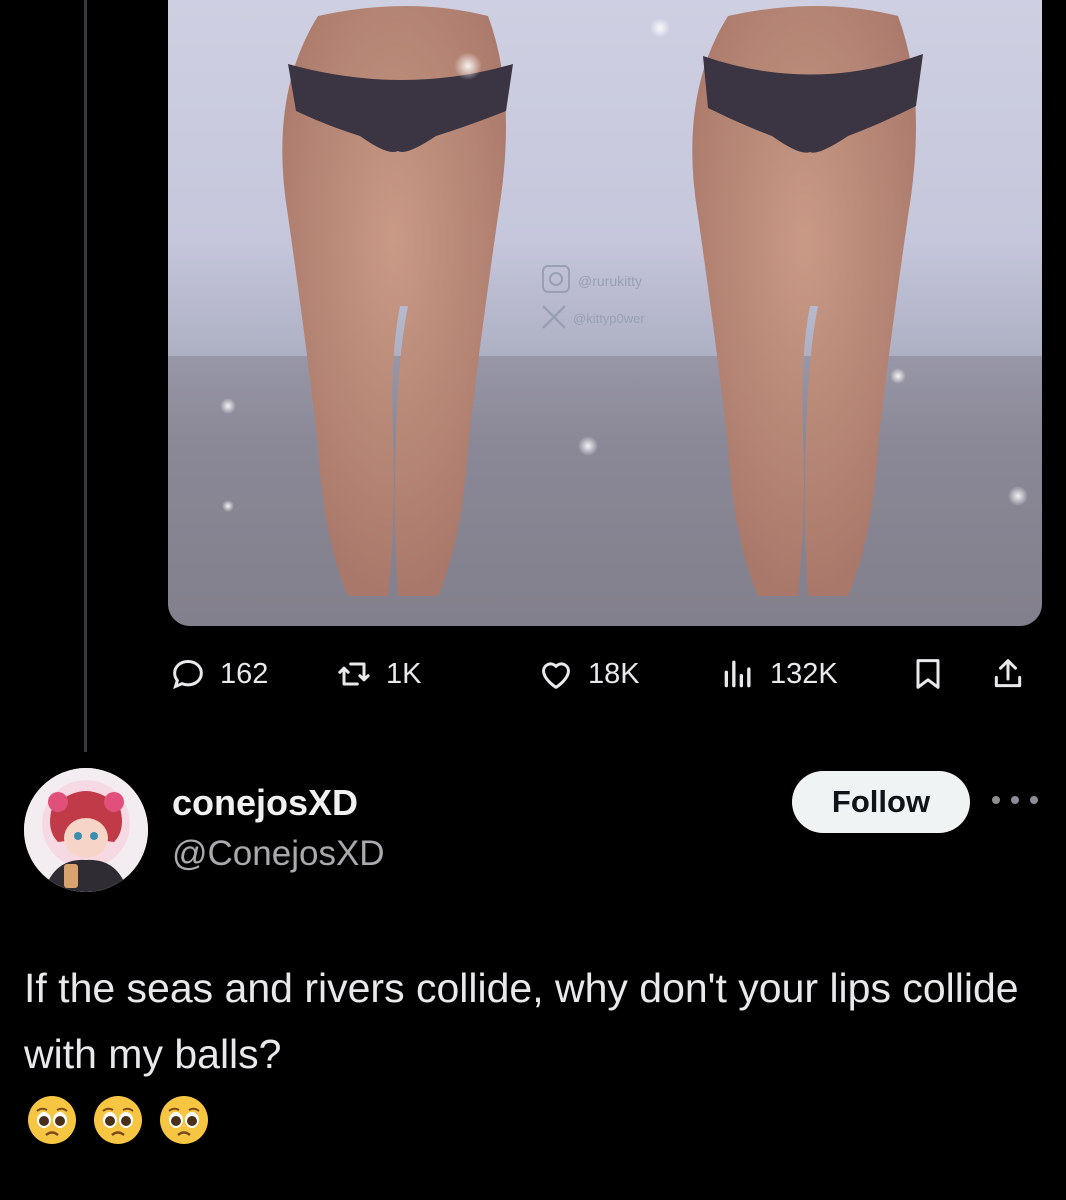 This screenshot has width=1066, height=1200. I want to click on like-button: 18K, so click(588, 674).